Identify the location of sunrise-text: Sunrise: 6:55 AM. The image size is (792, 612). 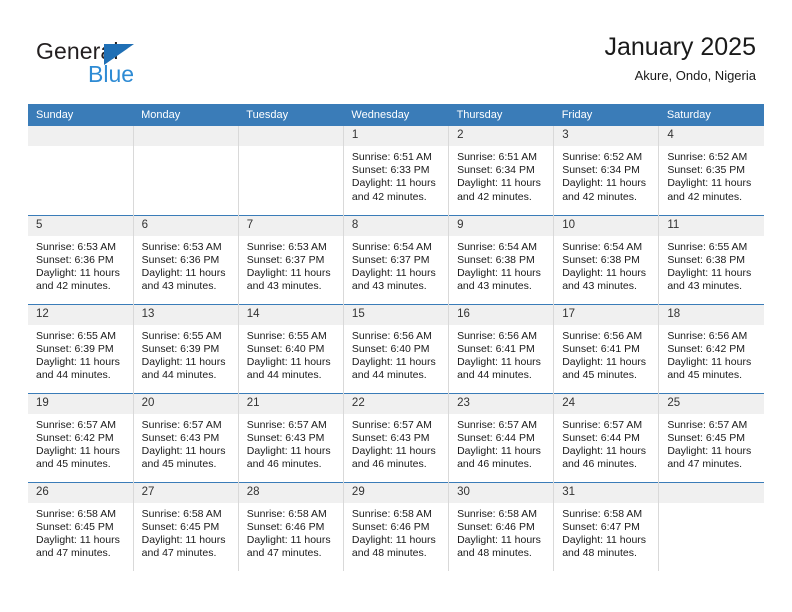
(76, 335).